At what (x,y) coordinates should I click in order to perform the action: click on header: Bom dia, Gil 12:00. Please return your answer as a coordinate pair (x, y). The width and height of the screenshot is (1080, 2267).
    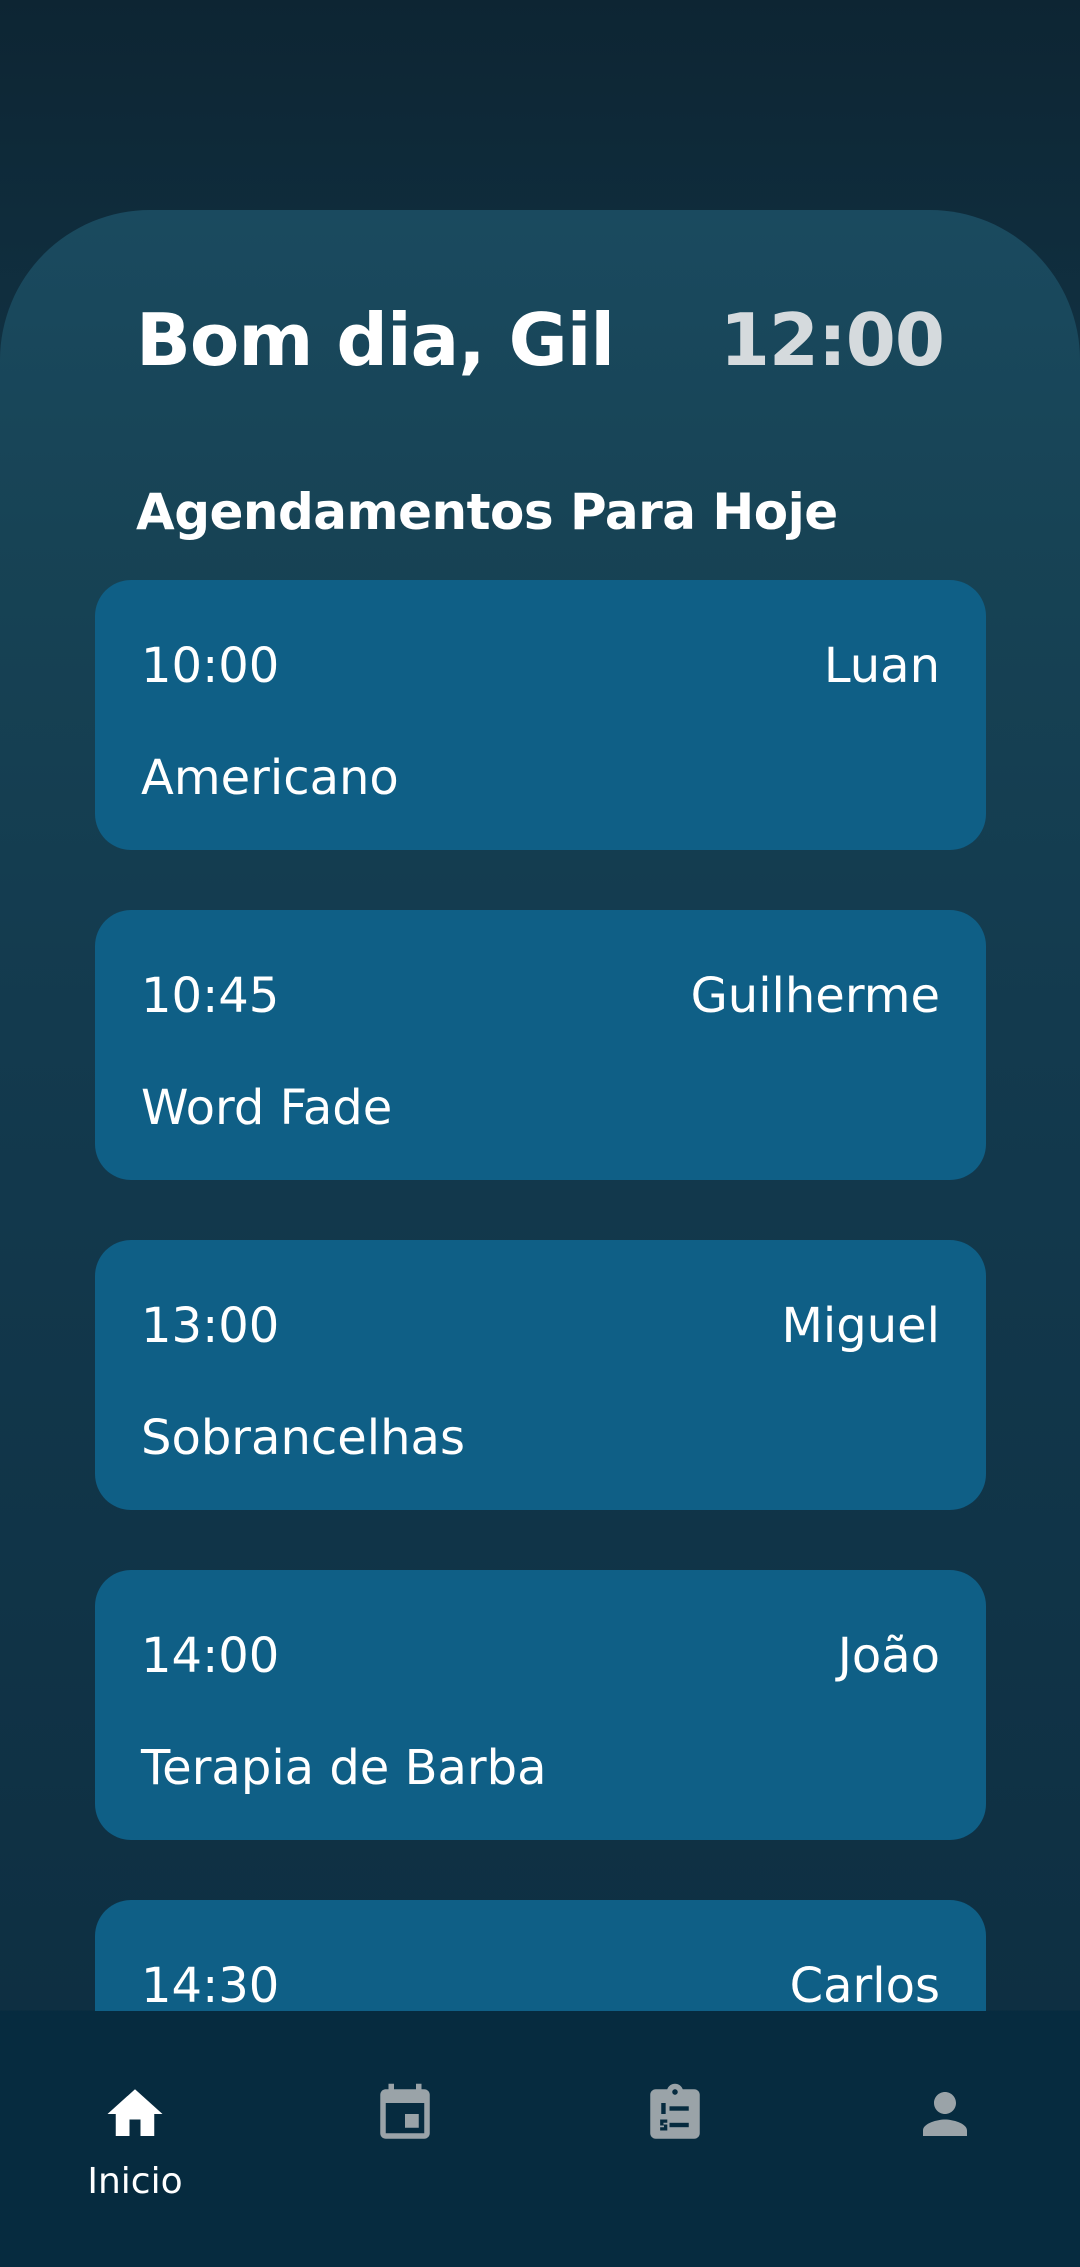
    Looking at the image, I should click on (540, 340).